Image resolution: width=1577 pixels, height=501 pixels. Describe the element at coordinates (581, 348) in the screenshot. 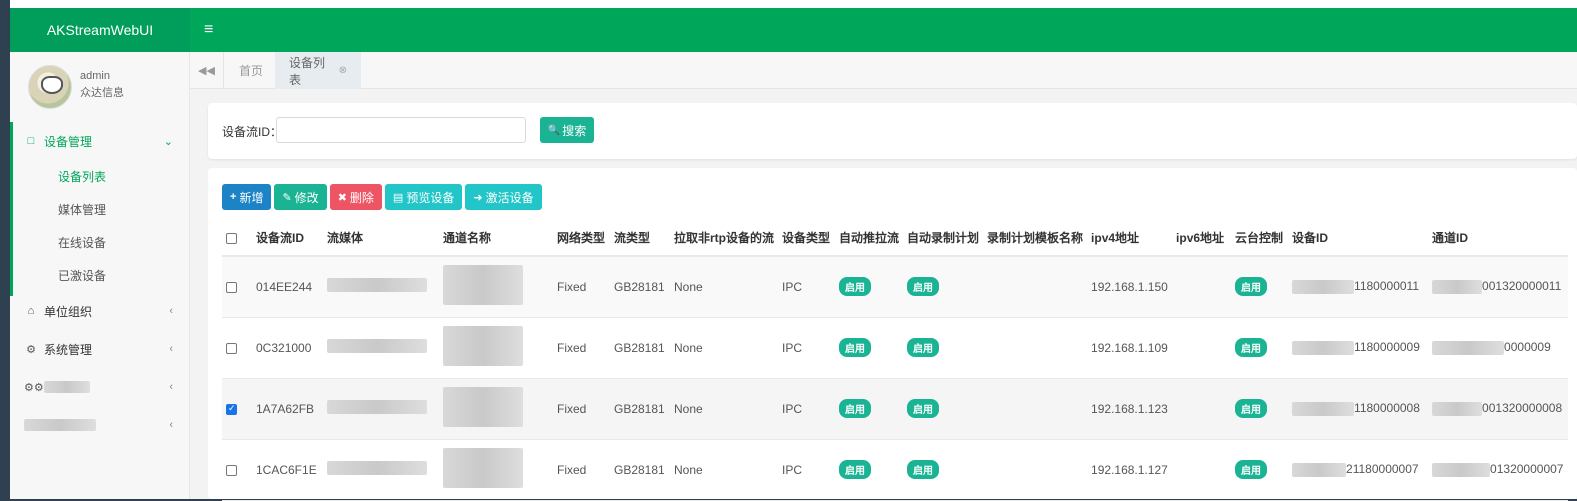

I see `cell-network-type: Fixed` at that location.